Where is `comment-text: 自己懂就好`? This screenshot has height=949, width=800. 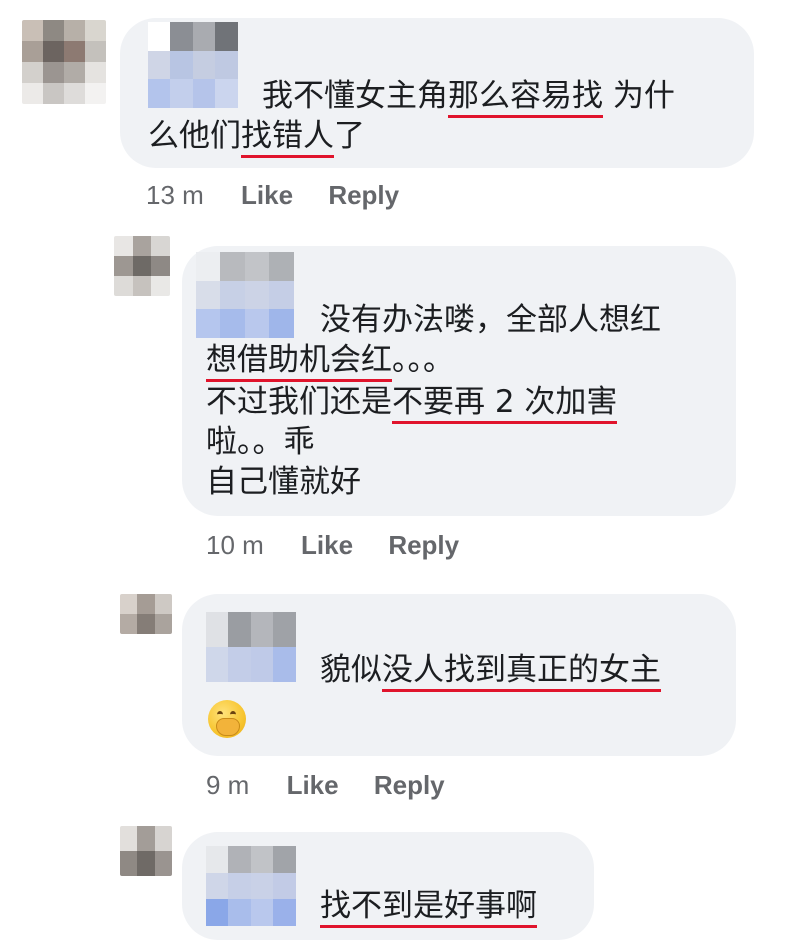
comment-text: 自己懂就好 is located at coordinates (283, 482).